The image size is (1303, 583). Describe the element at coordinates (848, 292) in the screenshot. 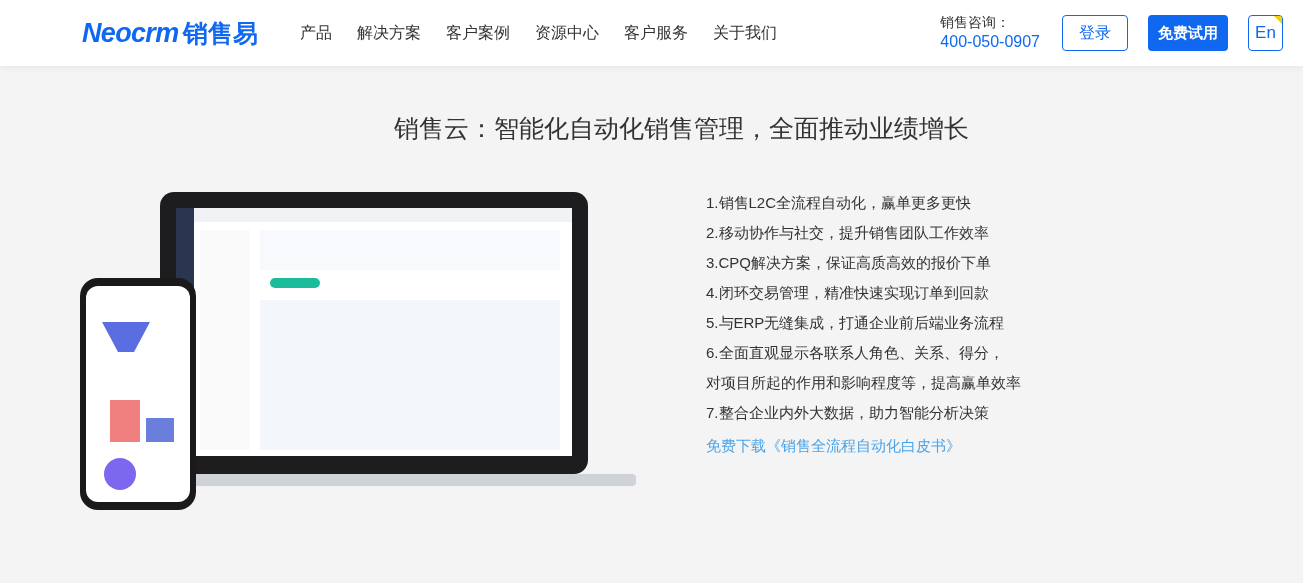

I see `feature-line: 4.闭环交易管理，精准快速实现订单到回款` at that location.